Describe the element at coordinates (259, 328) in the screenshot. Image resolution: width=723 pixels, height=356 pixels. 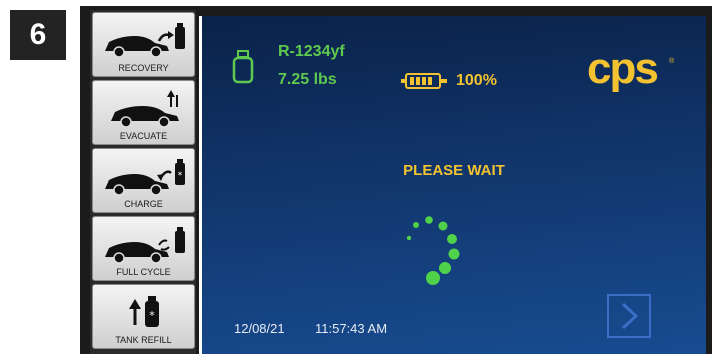
I see `date-display: 12/08/21` at that location.